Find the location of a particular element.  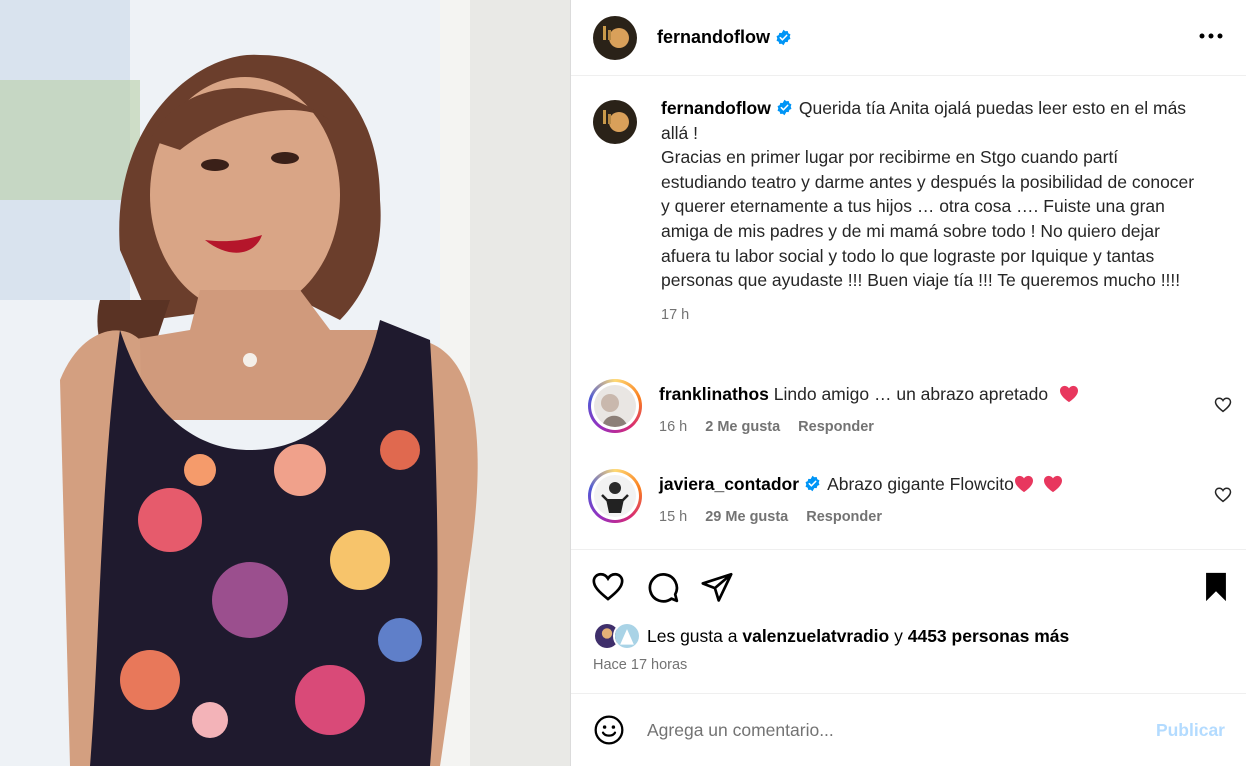

add-comment-bar: Publicar is located at coordinates (908, 729).